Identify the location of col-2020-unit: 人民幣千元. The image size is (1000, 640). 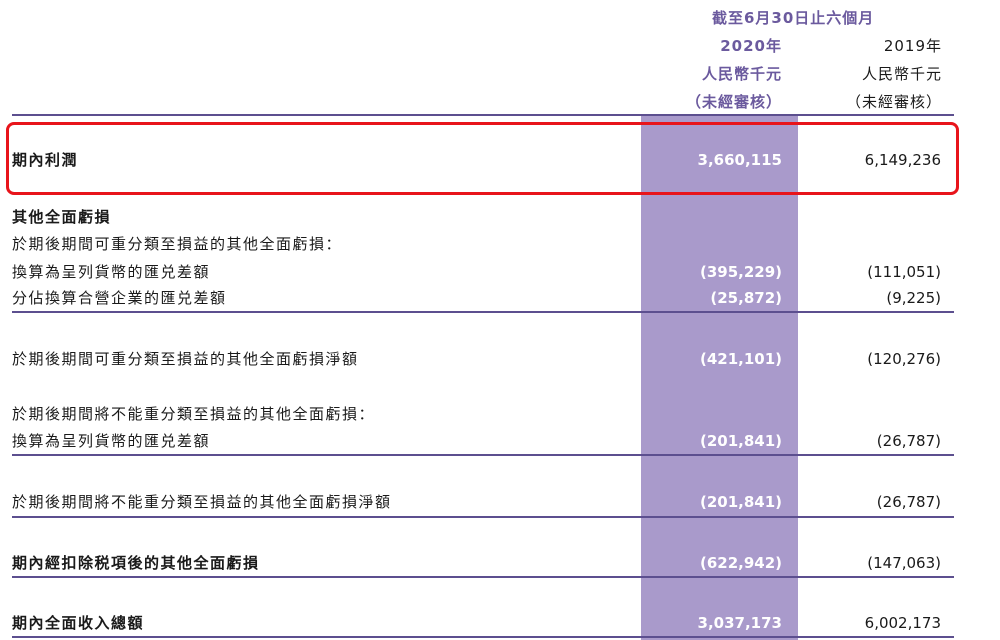
(741, 74).